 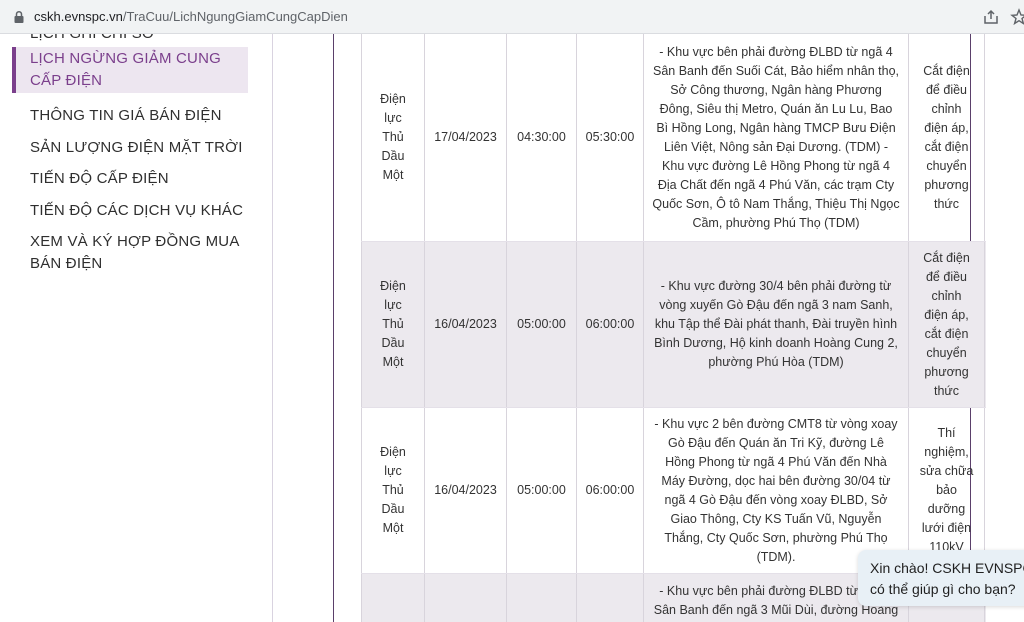 What do you see at coordinates (235, 16) in the screenshot?
I see `url-path: /TraCuu/LichNgungGiamCungCapDien` at bounding box center [235, 16].